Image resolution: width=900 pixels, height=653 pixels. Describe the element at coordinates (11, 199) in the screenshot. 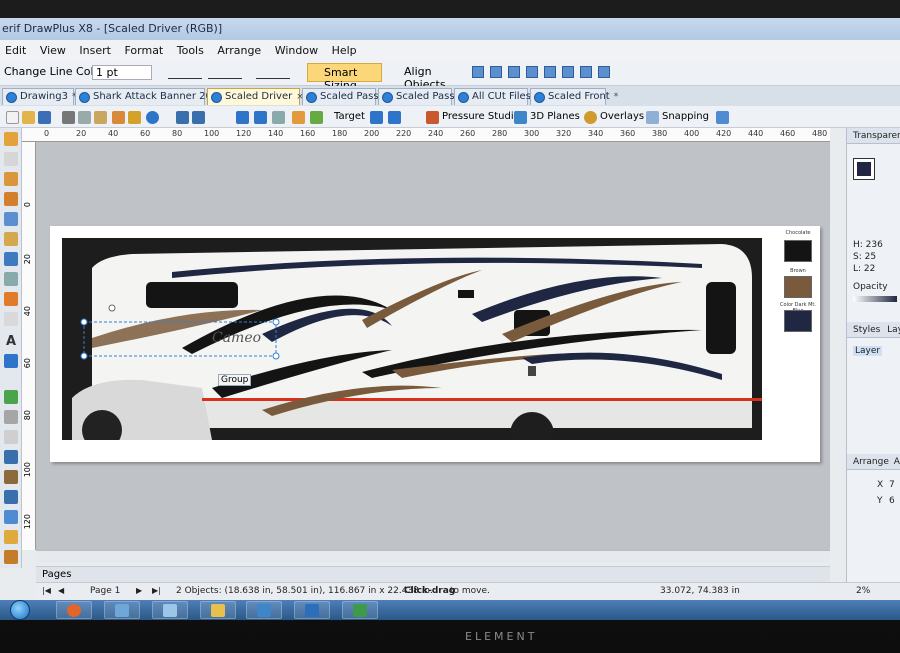

I see `pencil-tool-icon` at that location.